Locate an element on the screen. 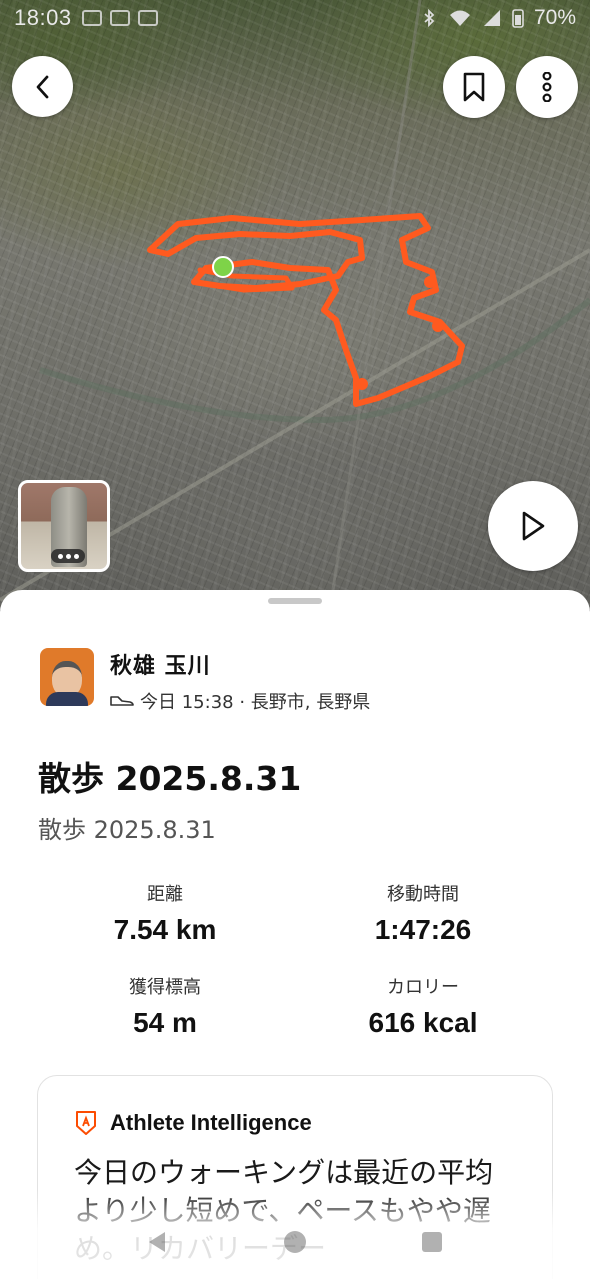 The width and height of the screenshot is (590, 1279). bookmark-icon is located at coordinates (474, 87).